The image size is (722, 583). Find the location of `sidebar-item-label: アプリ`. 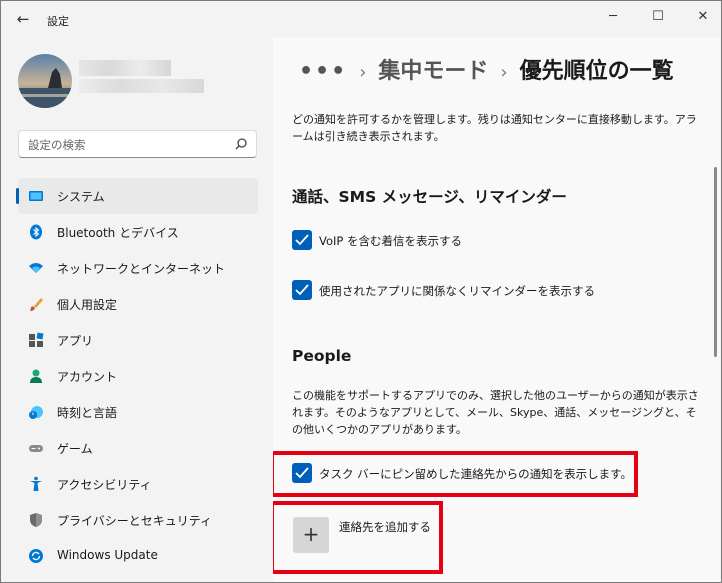

sidebar-item-label: アプリ is located at coordinates (75, 341).